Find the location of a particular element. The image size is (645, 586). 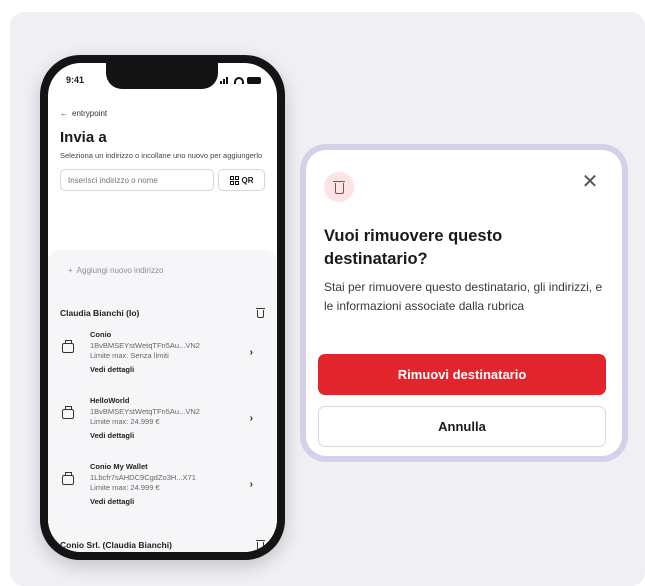

entry-name: HelloWorld is located at coordinates (110, 400).